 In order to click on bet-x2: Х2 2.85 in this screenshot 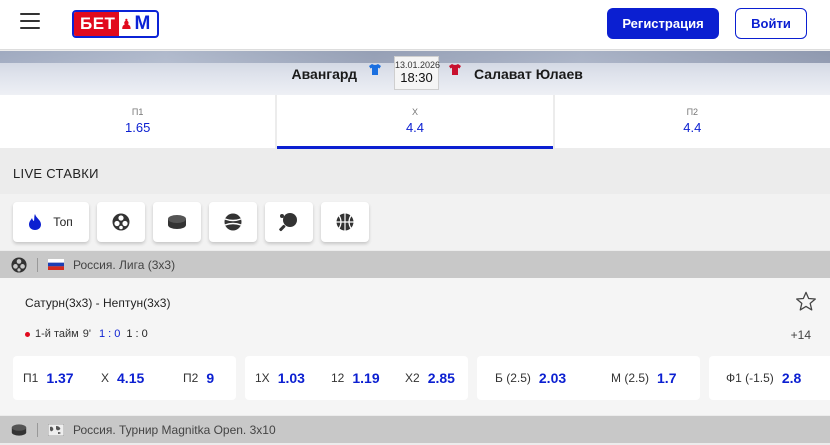, I will do `click(430, 378)`.